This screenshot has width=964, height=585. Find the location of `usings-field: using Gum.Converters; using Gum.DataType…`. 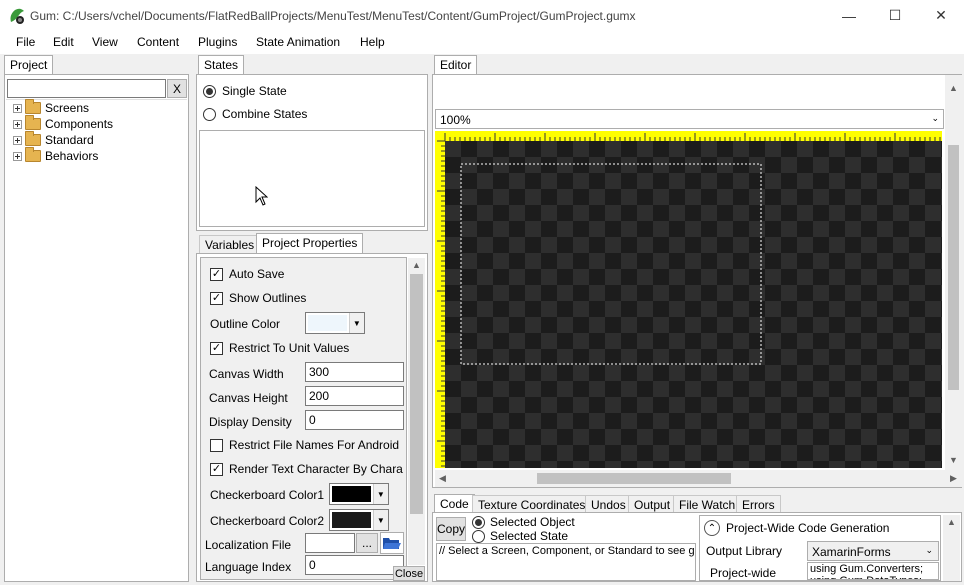

usings-field: using Gum.Converters; using Gum.DataType… is located at coordinates (873, 571).